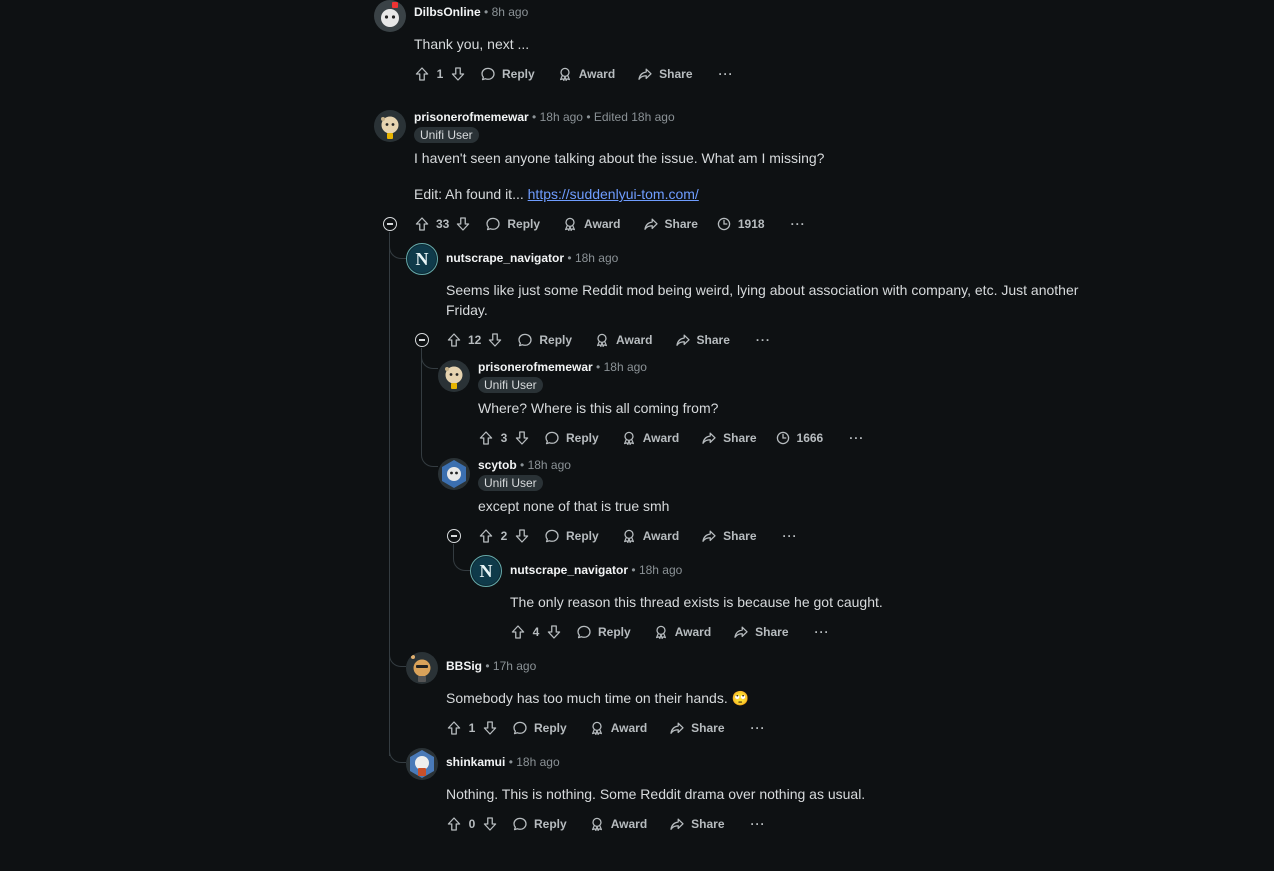 This screenshot has width=1274, height=871. I want to click on comment-header: scytob • 18h ago, so click(524, 465).